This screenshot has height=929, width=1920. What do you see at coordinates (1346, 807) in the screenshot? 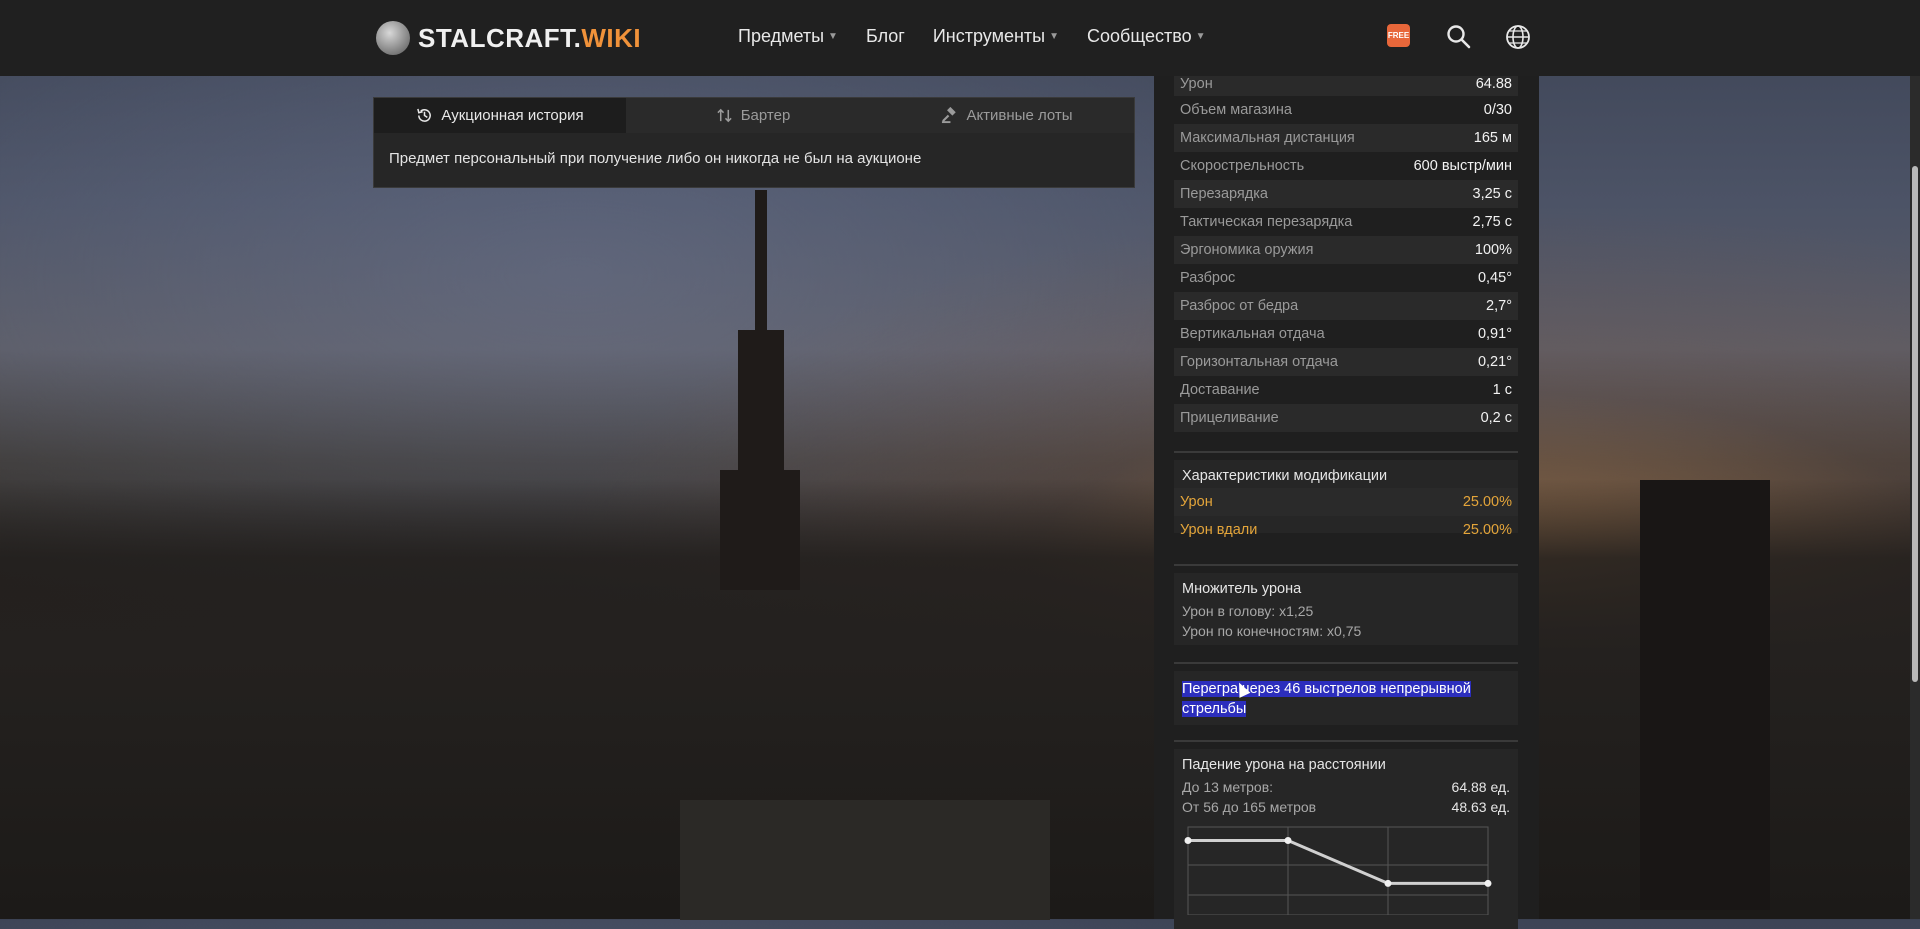
I see `falloff-row: От 56 до 165 метров 48.63 ед.` at bounding box center [1346, 807].